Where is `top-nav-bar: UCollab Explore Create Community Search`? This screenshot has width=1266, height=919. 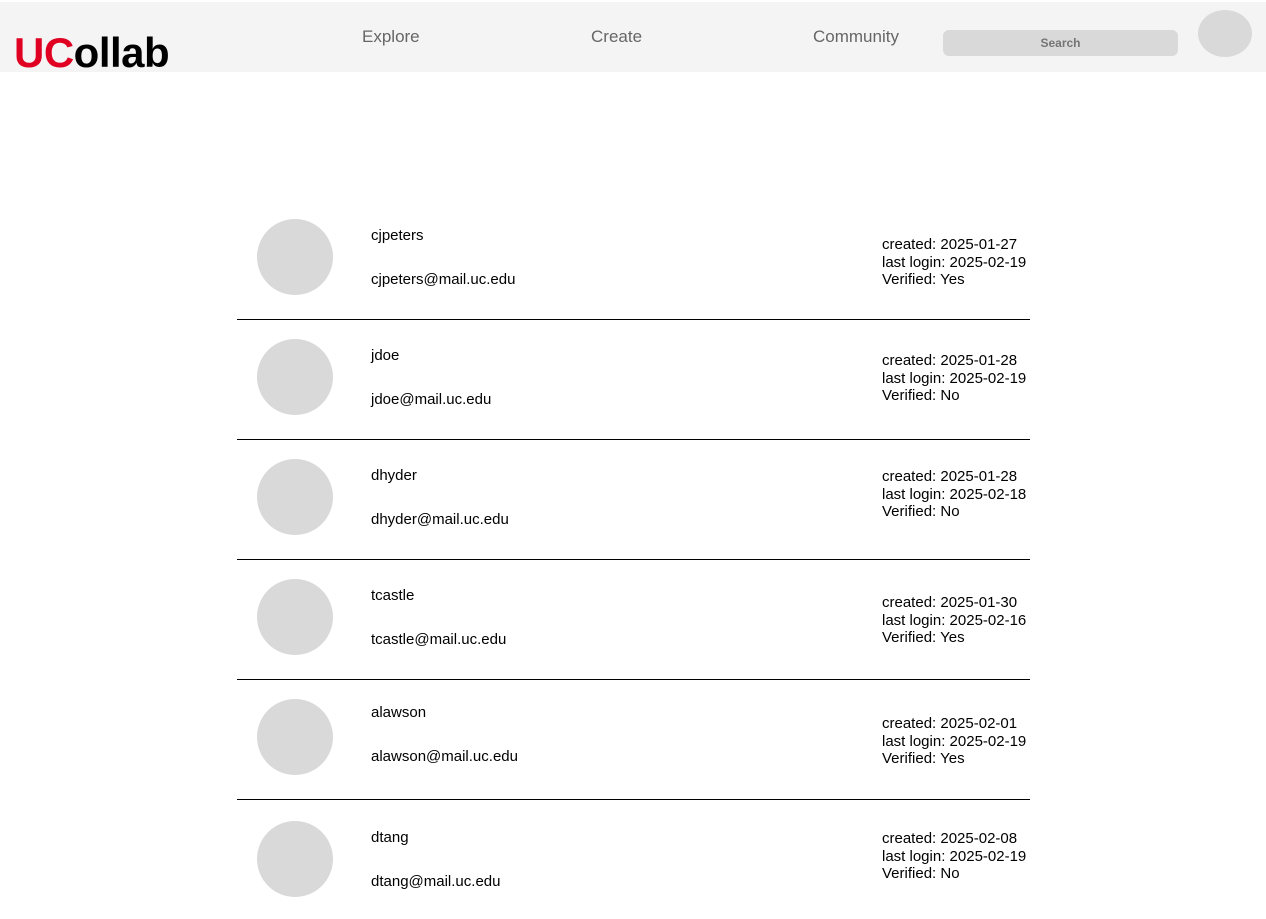 top-nav-bar: UCollab Explore Create Community Search is located at coordinates (633, 39).